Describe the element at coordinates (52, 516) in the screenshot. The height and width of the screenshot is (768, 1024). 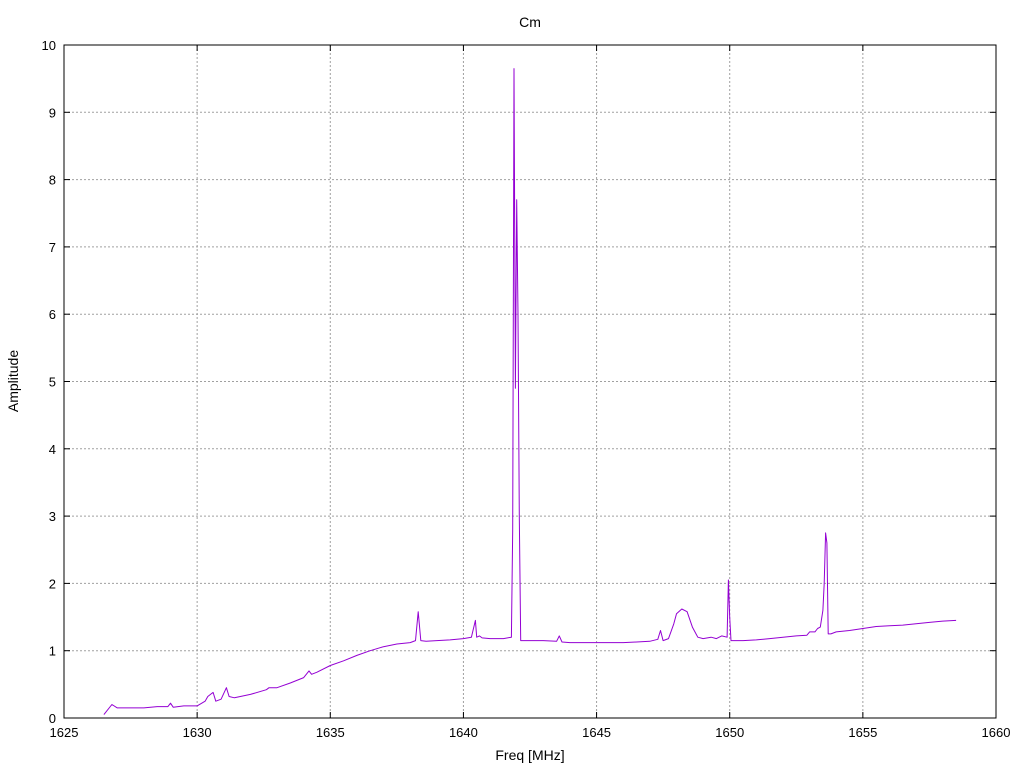
I see `y-tick-label: 3` at that location.